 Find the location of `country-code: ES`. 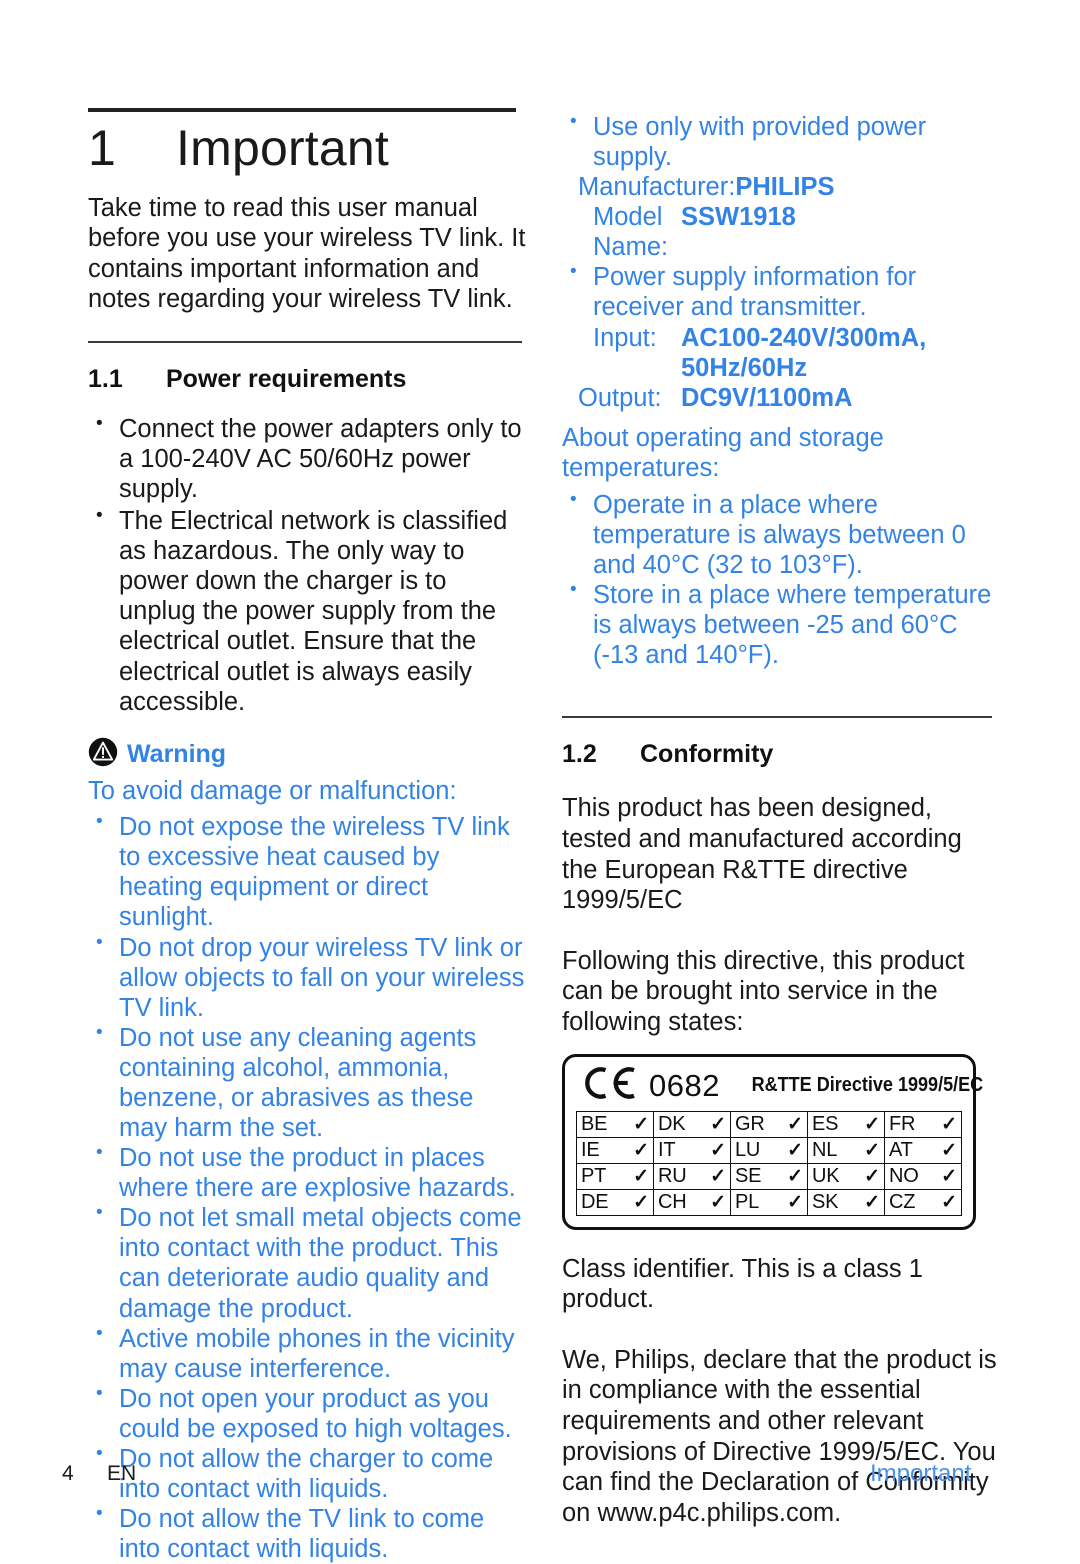

country-code: ES is located at coordinates (825, 1124).